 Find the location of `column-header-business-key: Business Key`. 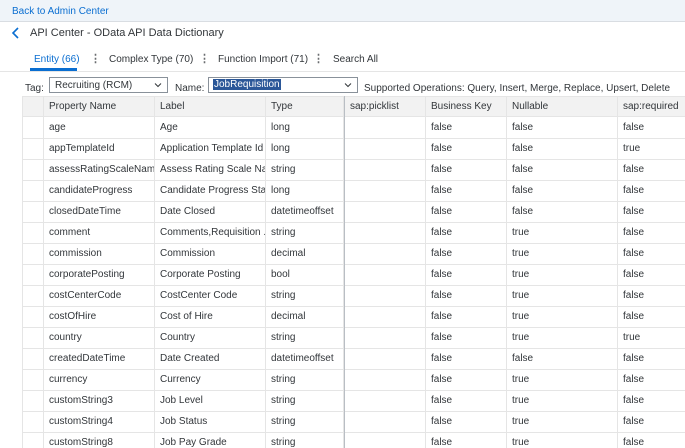

column-header-business-key: Business Key is located at coordinates (466, 107).